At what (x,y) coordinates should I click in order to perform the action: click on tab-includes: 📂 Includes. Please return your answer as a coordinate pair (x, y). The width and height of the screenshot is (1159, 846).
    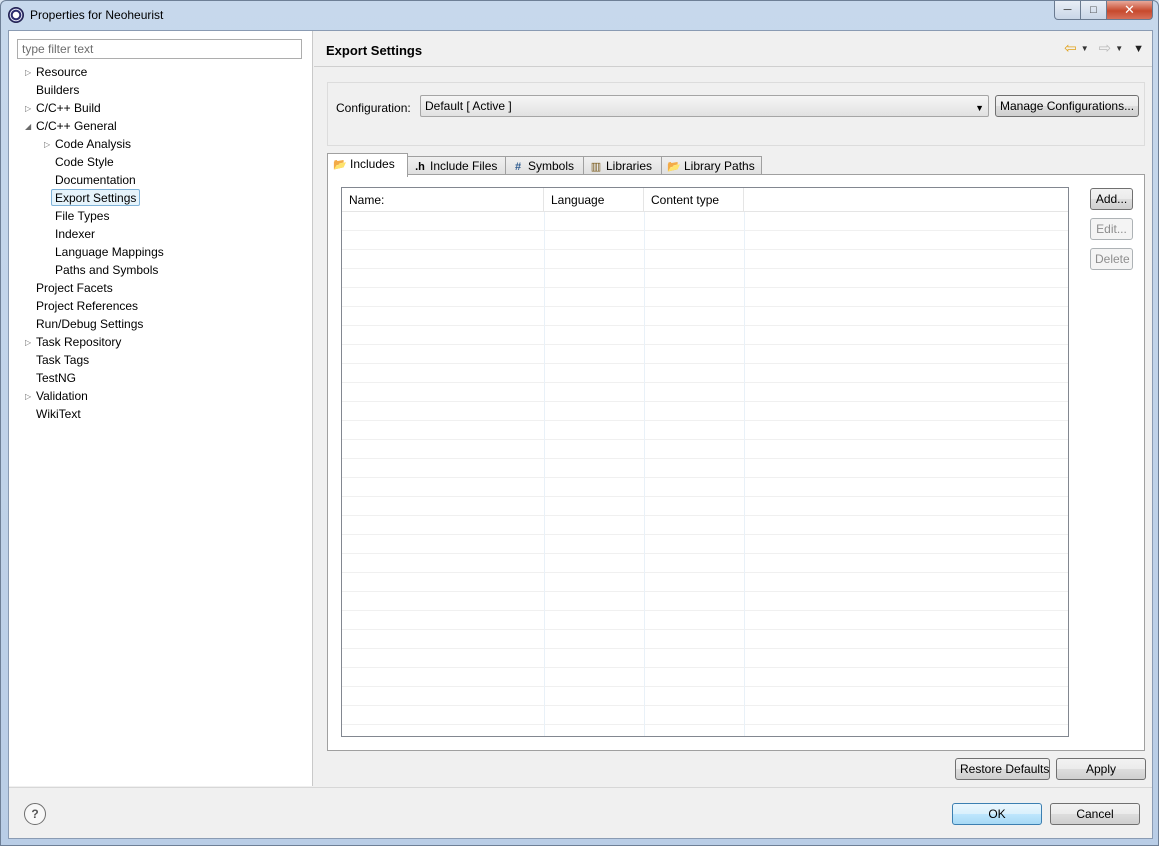
    Looking at the image, I should click on (367, 165).